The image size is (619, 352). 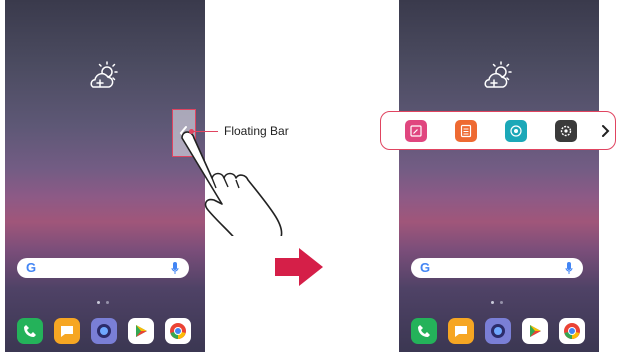 What do you see at coordinates (205, 131) in the screenshot?
I see `callout-line` at bounding box center [205, 131].